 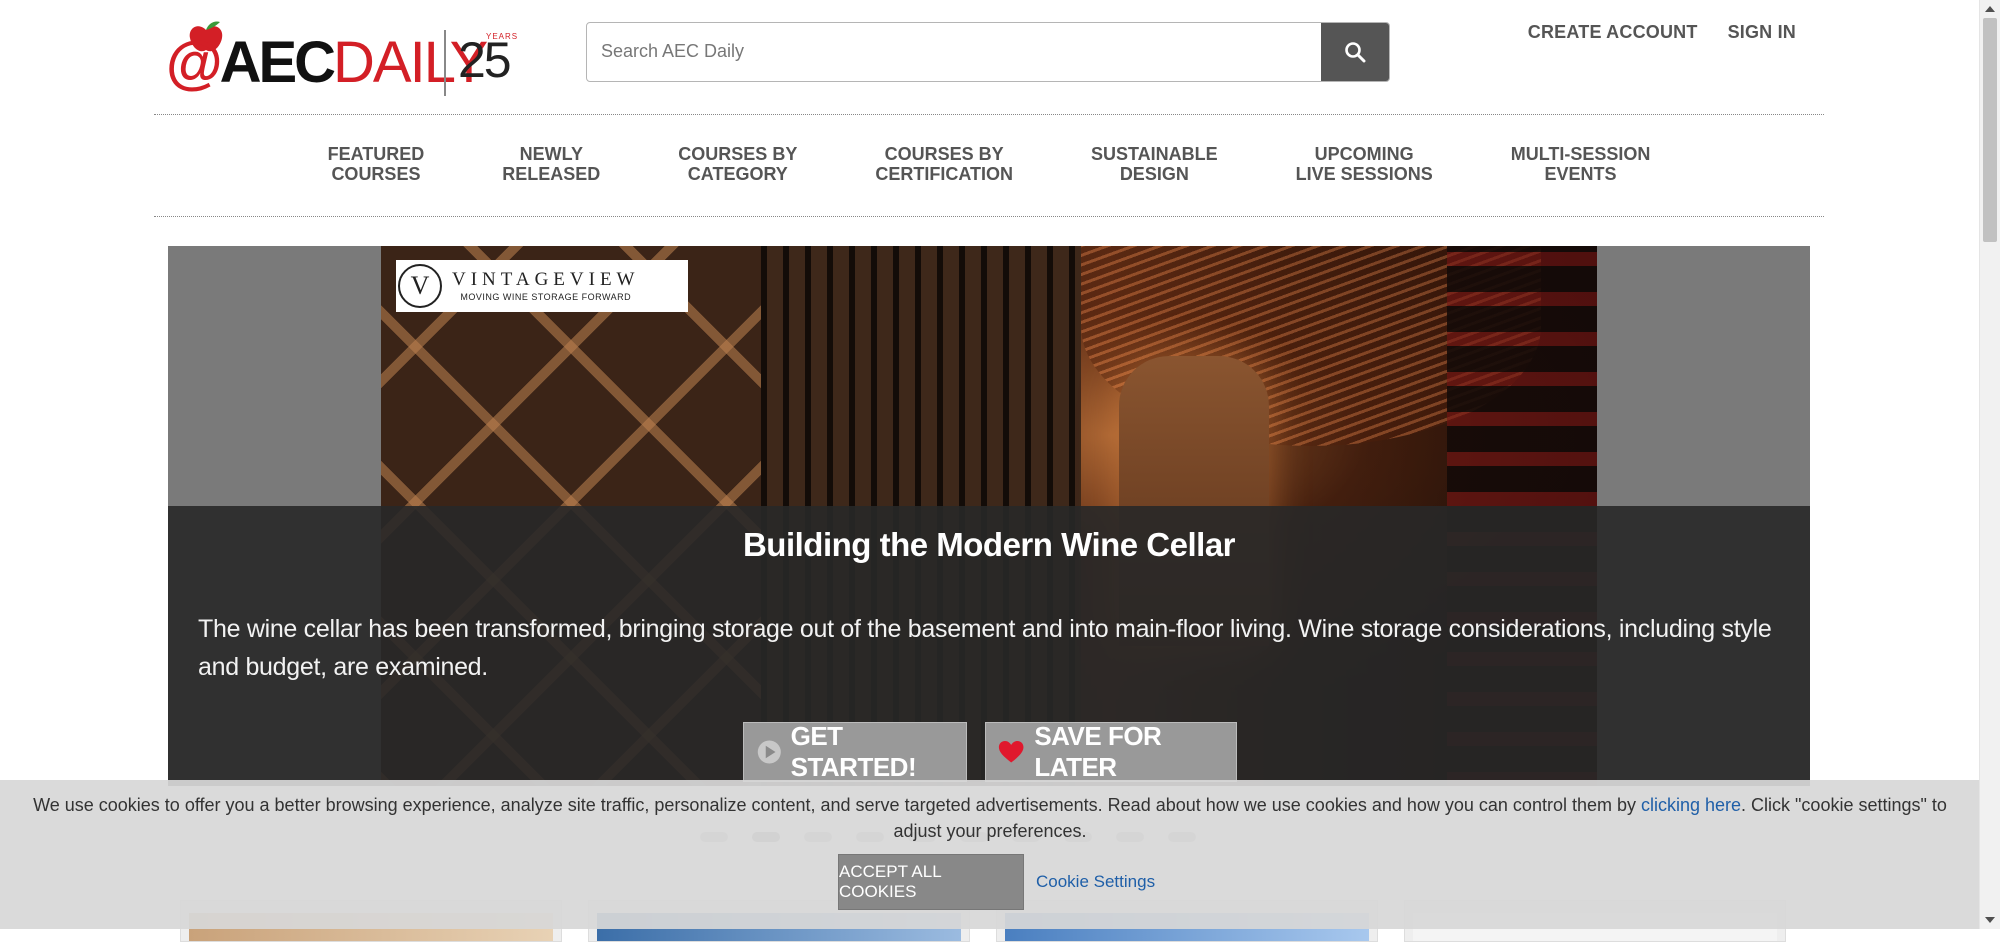 I want to click on get-started-button: GET STARTED!, so click(x=855, y=751).